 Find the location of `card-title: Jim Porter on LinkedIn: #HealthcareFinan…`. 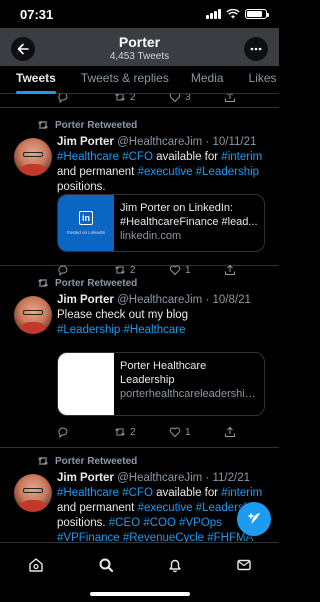

card-title: Jim Porter on LinkedIn: #HealthcareFinan… is located at coordinates (189, 215).